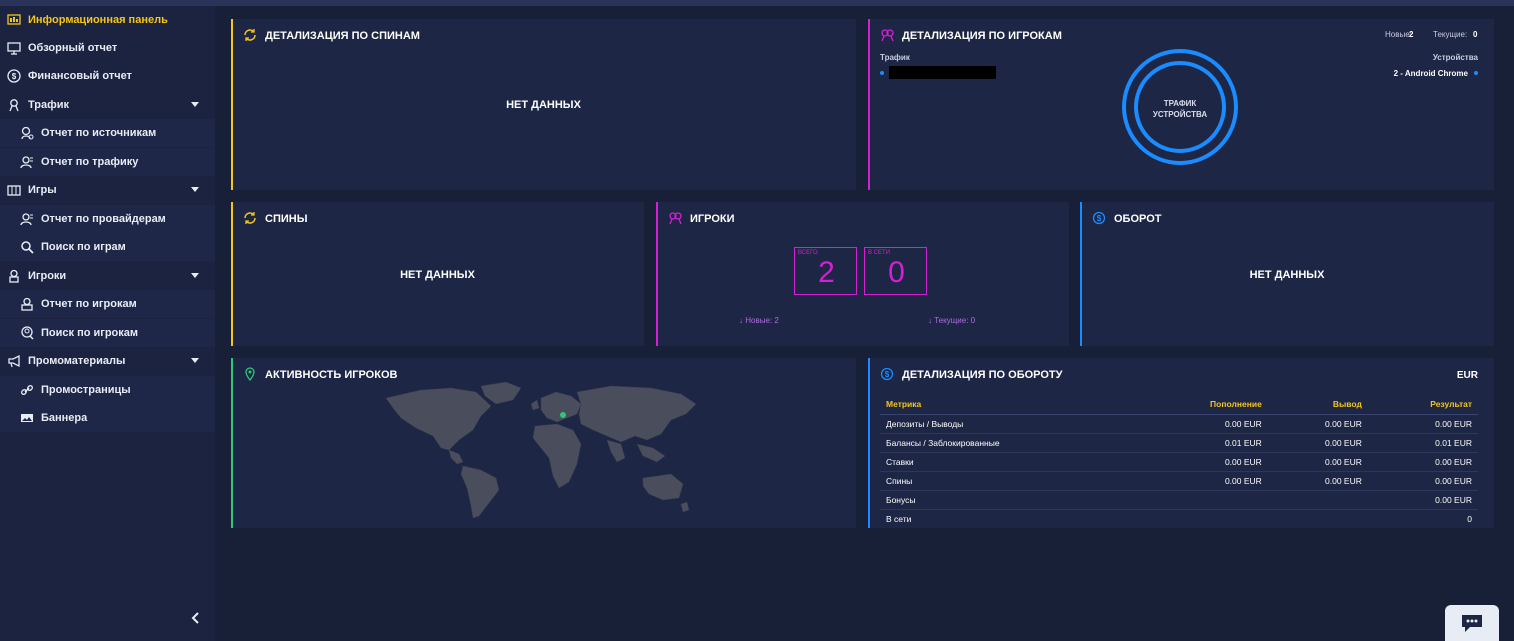 The image size is (1514, 641). What do you see at coordinates (27, 133) in the screenshot?
I see `source-icon` at bounding box center [27, 133].